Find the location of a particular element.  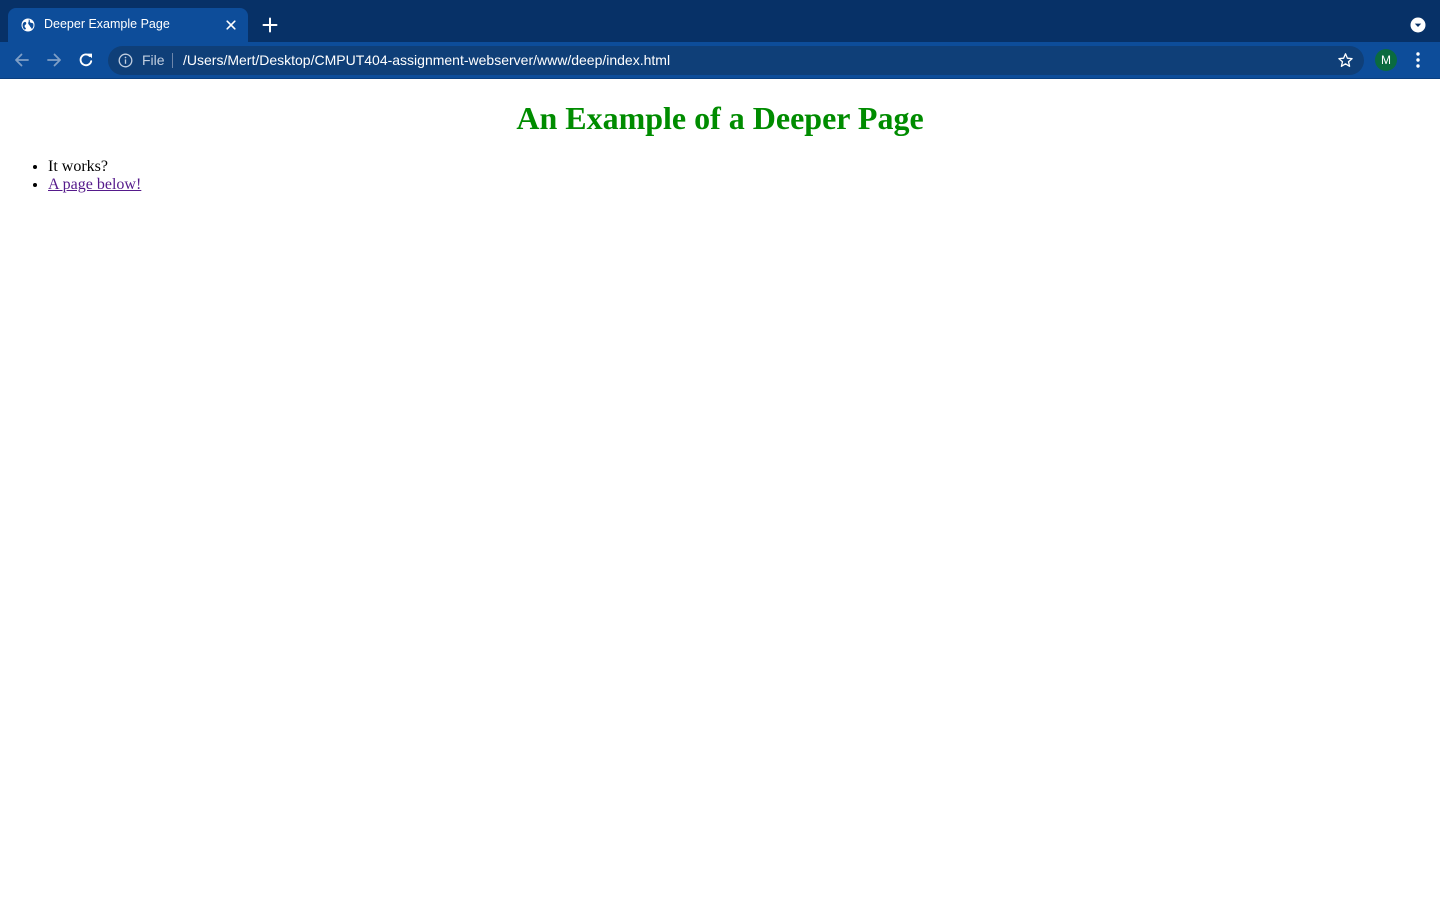

tab-title: Deeper Example Page is located at coordinates (107, 24).